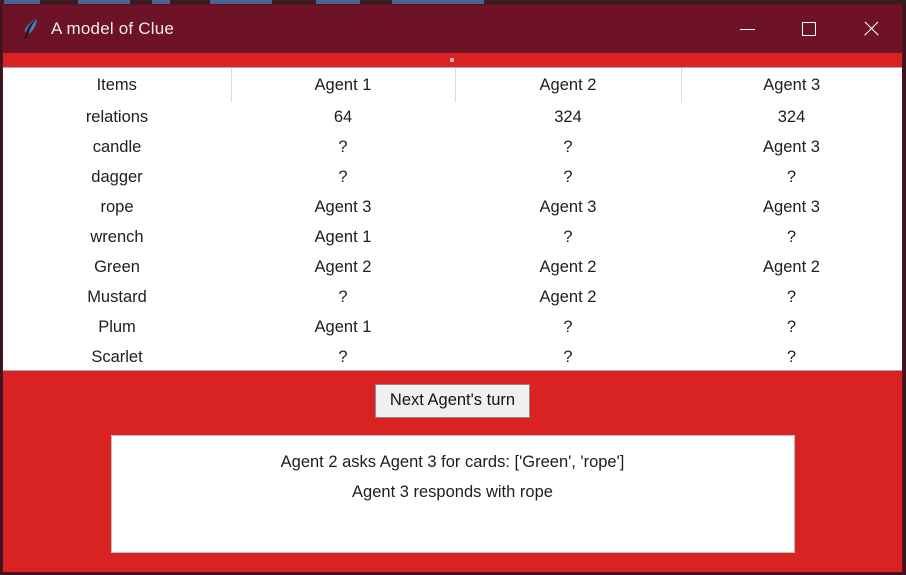 This screenshot has height=575, width=906. Describe the element at coordinates (452, 237) in the screenshot. I see `table-row: wrench Agent 1 ? ?` at that location.